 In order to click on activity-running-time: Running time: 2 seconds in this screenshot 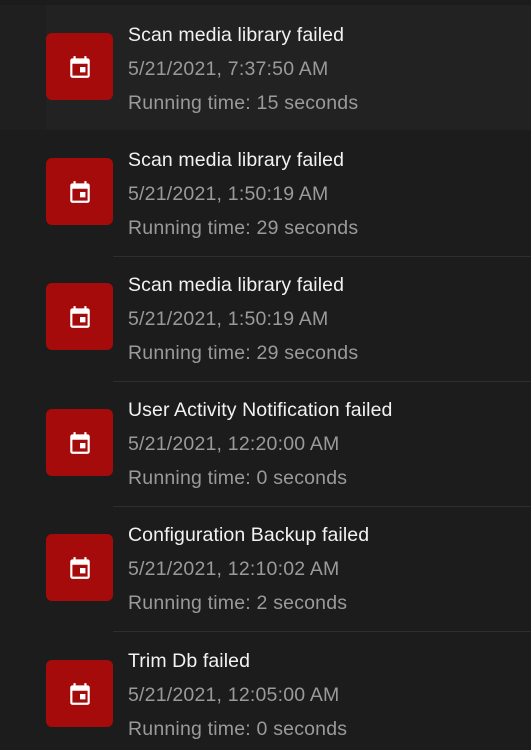, I will do `click(238, 603)`.